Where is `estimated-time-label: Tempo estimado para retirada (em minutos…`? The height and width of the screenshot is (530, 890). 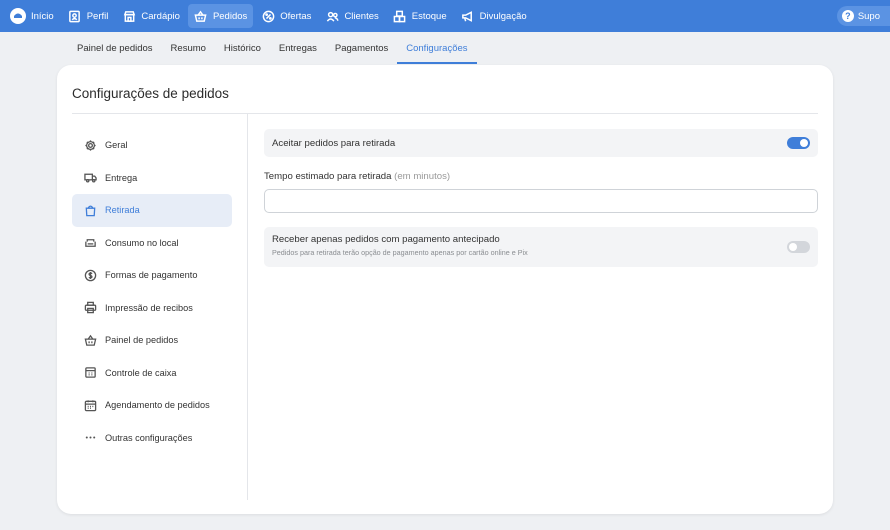 estimated-time-label: Tempo estimado para retirada (em minutos… is located at coordinates (541, 176).